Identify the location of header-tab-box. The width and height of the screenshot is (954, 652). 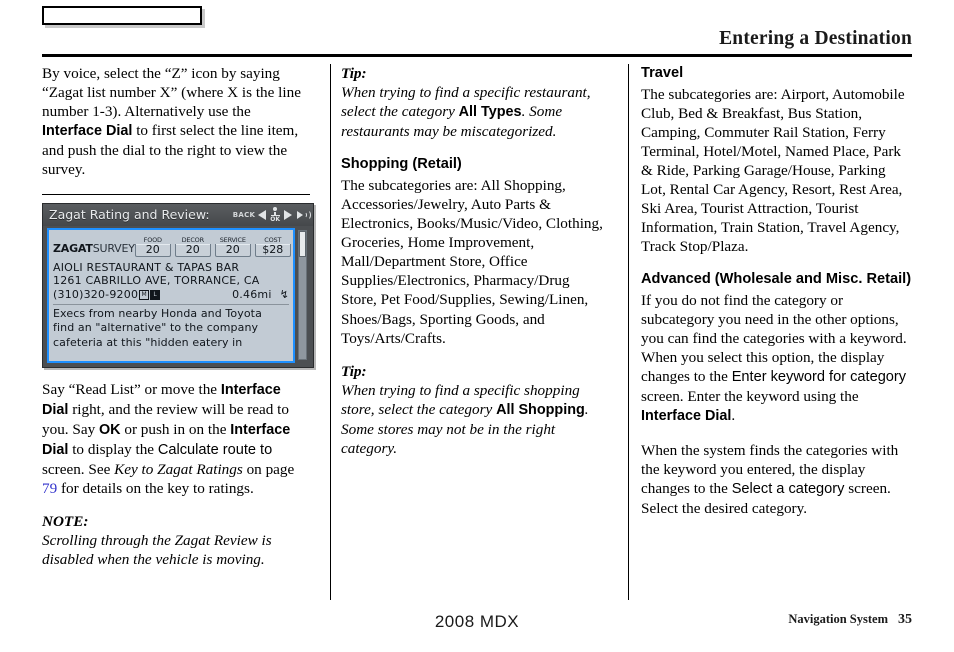
(122, 15).